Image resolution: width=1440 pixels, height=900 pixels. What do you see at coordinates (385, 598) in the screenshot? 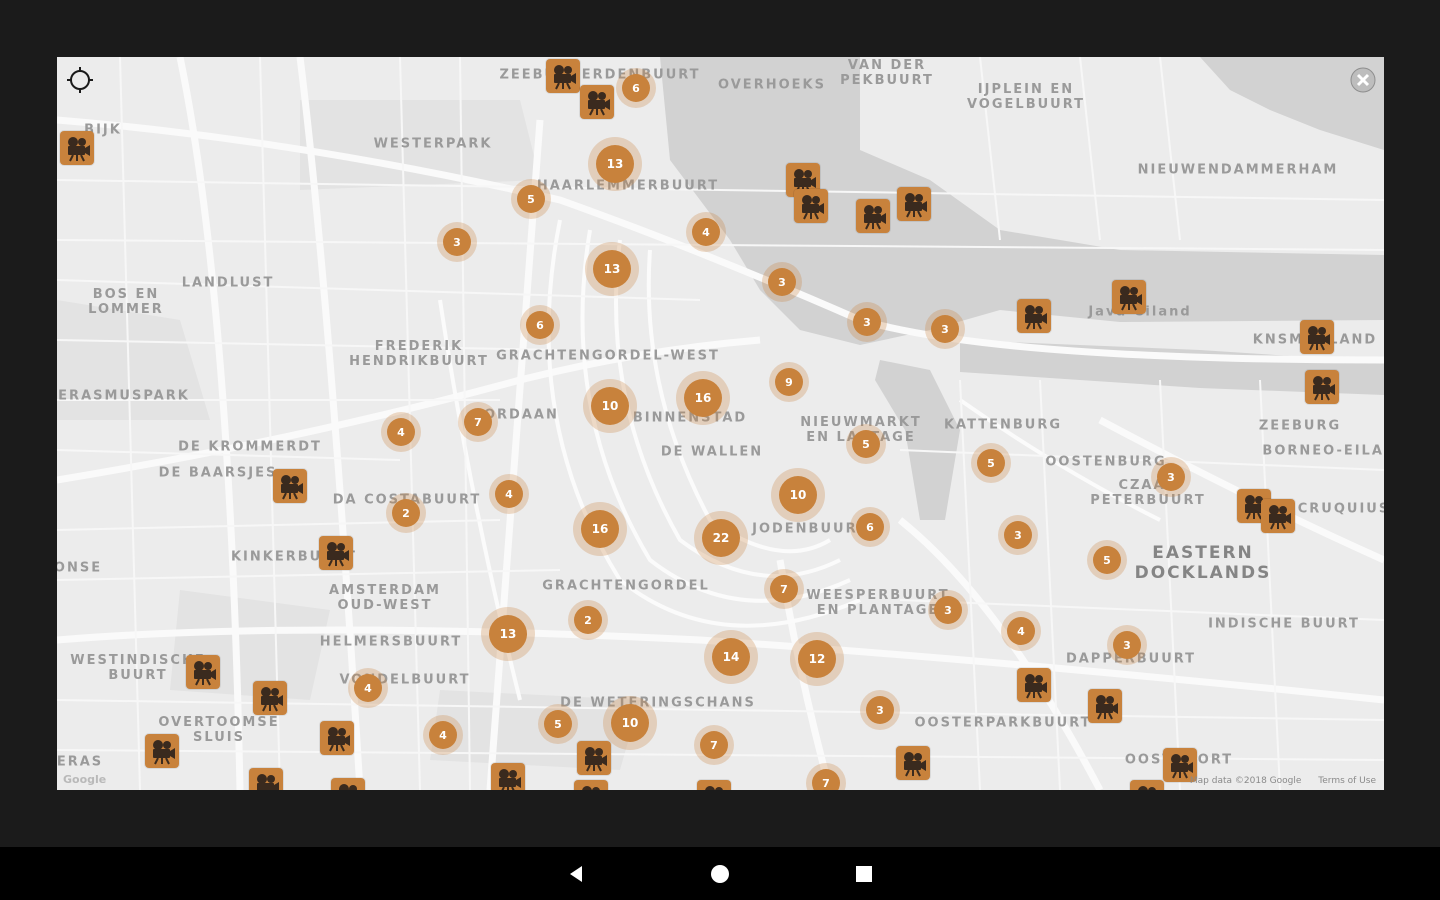
I see `district-label: AMSTERDAM OUD-WEST` at bounding box center [385, 598].